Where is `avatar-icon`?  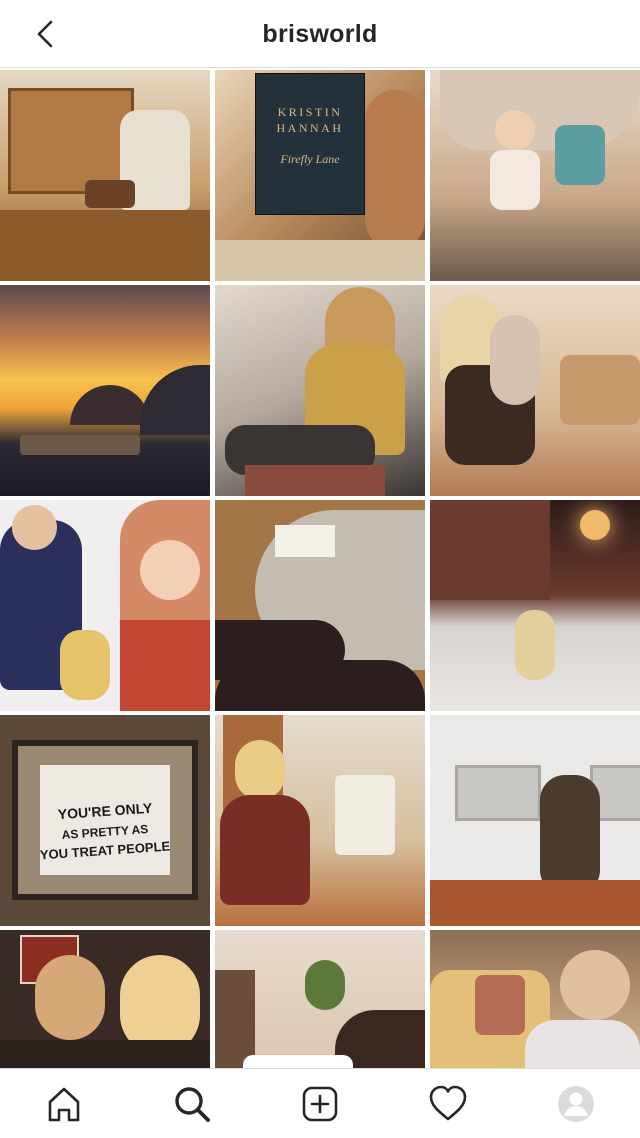 avatar-icon is located at coordinates (576, 1104).